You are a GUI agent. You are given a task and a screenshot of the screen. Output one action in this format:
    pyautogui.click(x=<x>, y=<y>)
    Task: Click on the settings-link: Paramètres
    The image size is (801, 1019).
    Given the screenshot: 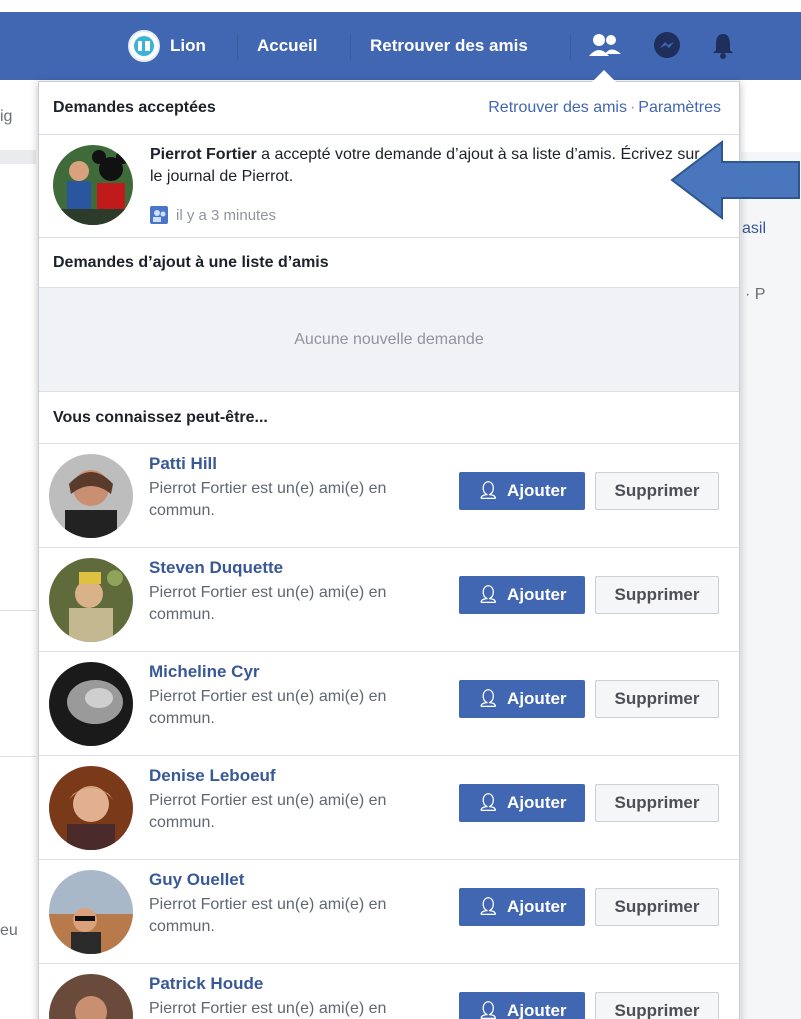 What is the action you would take?
    pyautogui.click(x=679, y=107)
    